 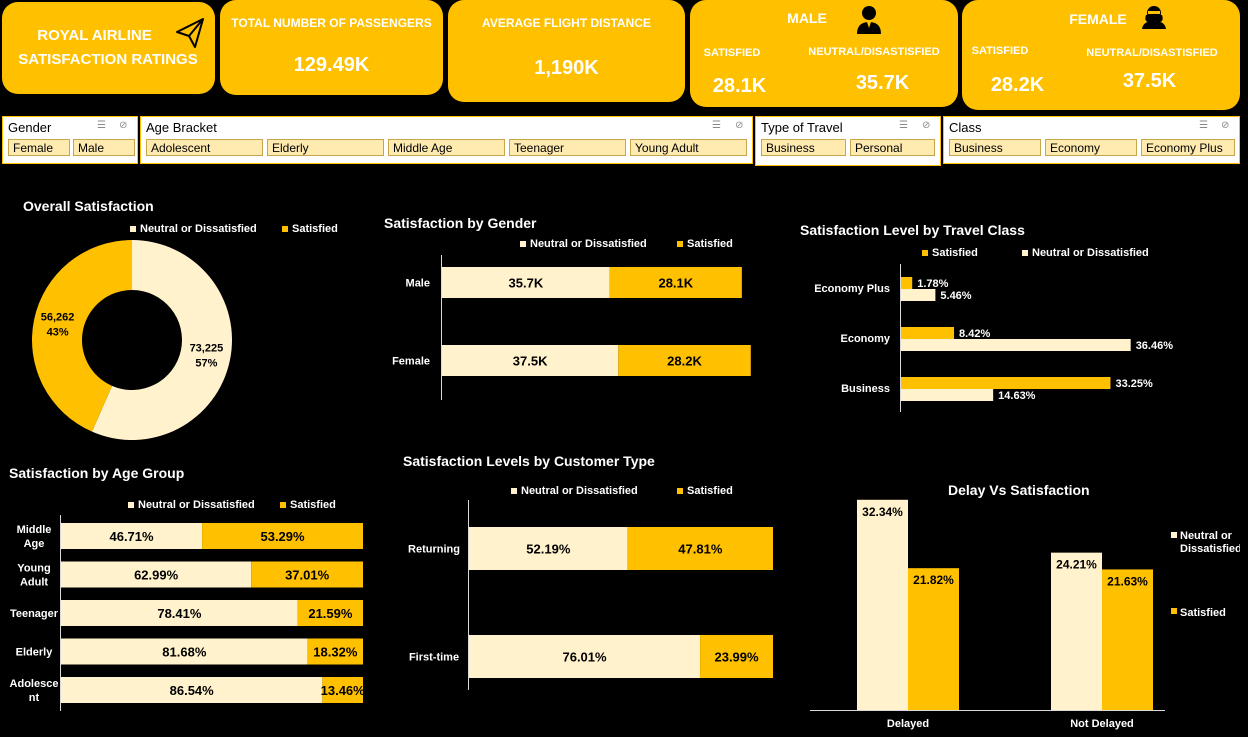 What do you see at coordinates (132, 340) in the screenshot?
I see `overall-satisfaction-donut: 73,225 57% 56,262 43%` at bounding box center [132, 340].